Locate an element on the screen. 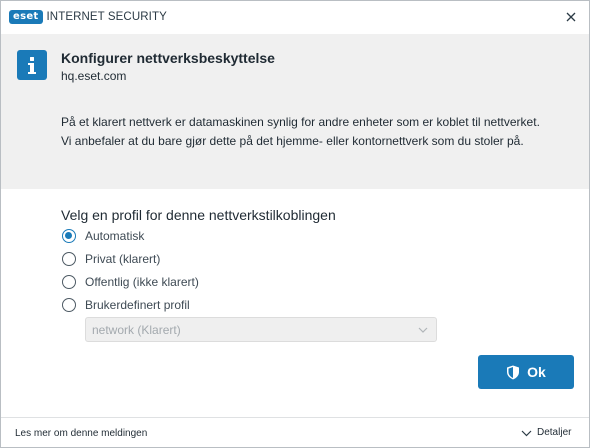 This screenshot has height=448, width=590. footer-divider is located at coordinates (295, 417).